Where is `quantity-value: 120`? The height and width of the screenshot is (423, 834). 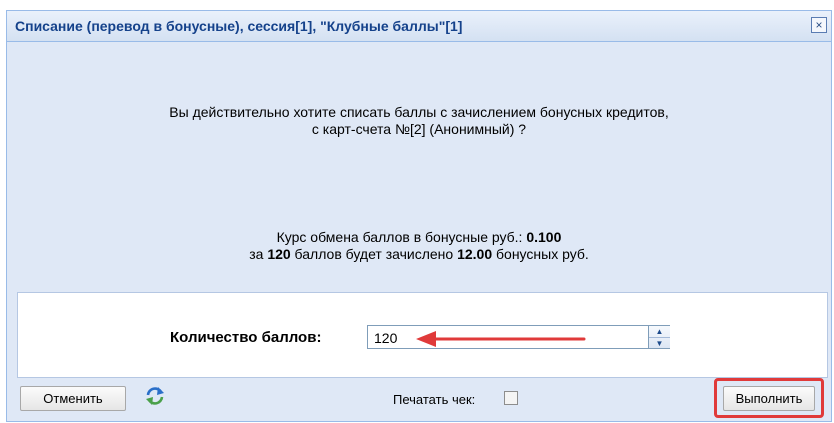 quantity-value: 120 is located at coordinates (386, 338).